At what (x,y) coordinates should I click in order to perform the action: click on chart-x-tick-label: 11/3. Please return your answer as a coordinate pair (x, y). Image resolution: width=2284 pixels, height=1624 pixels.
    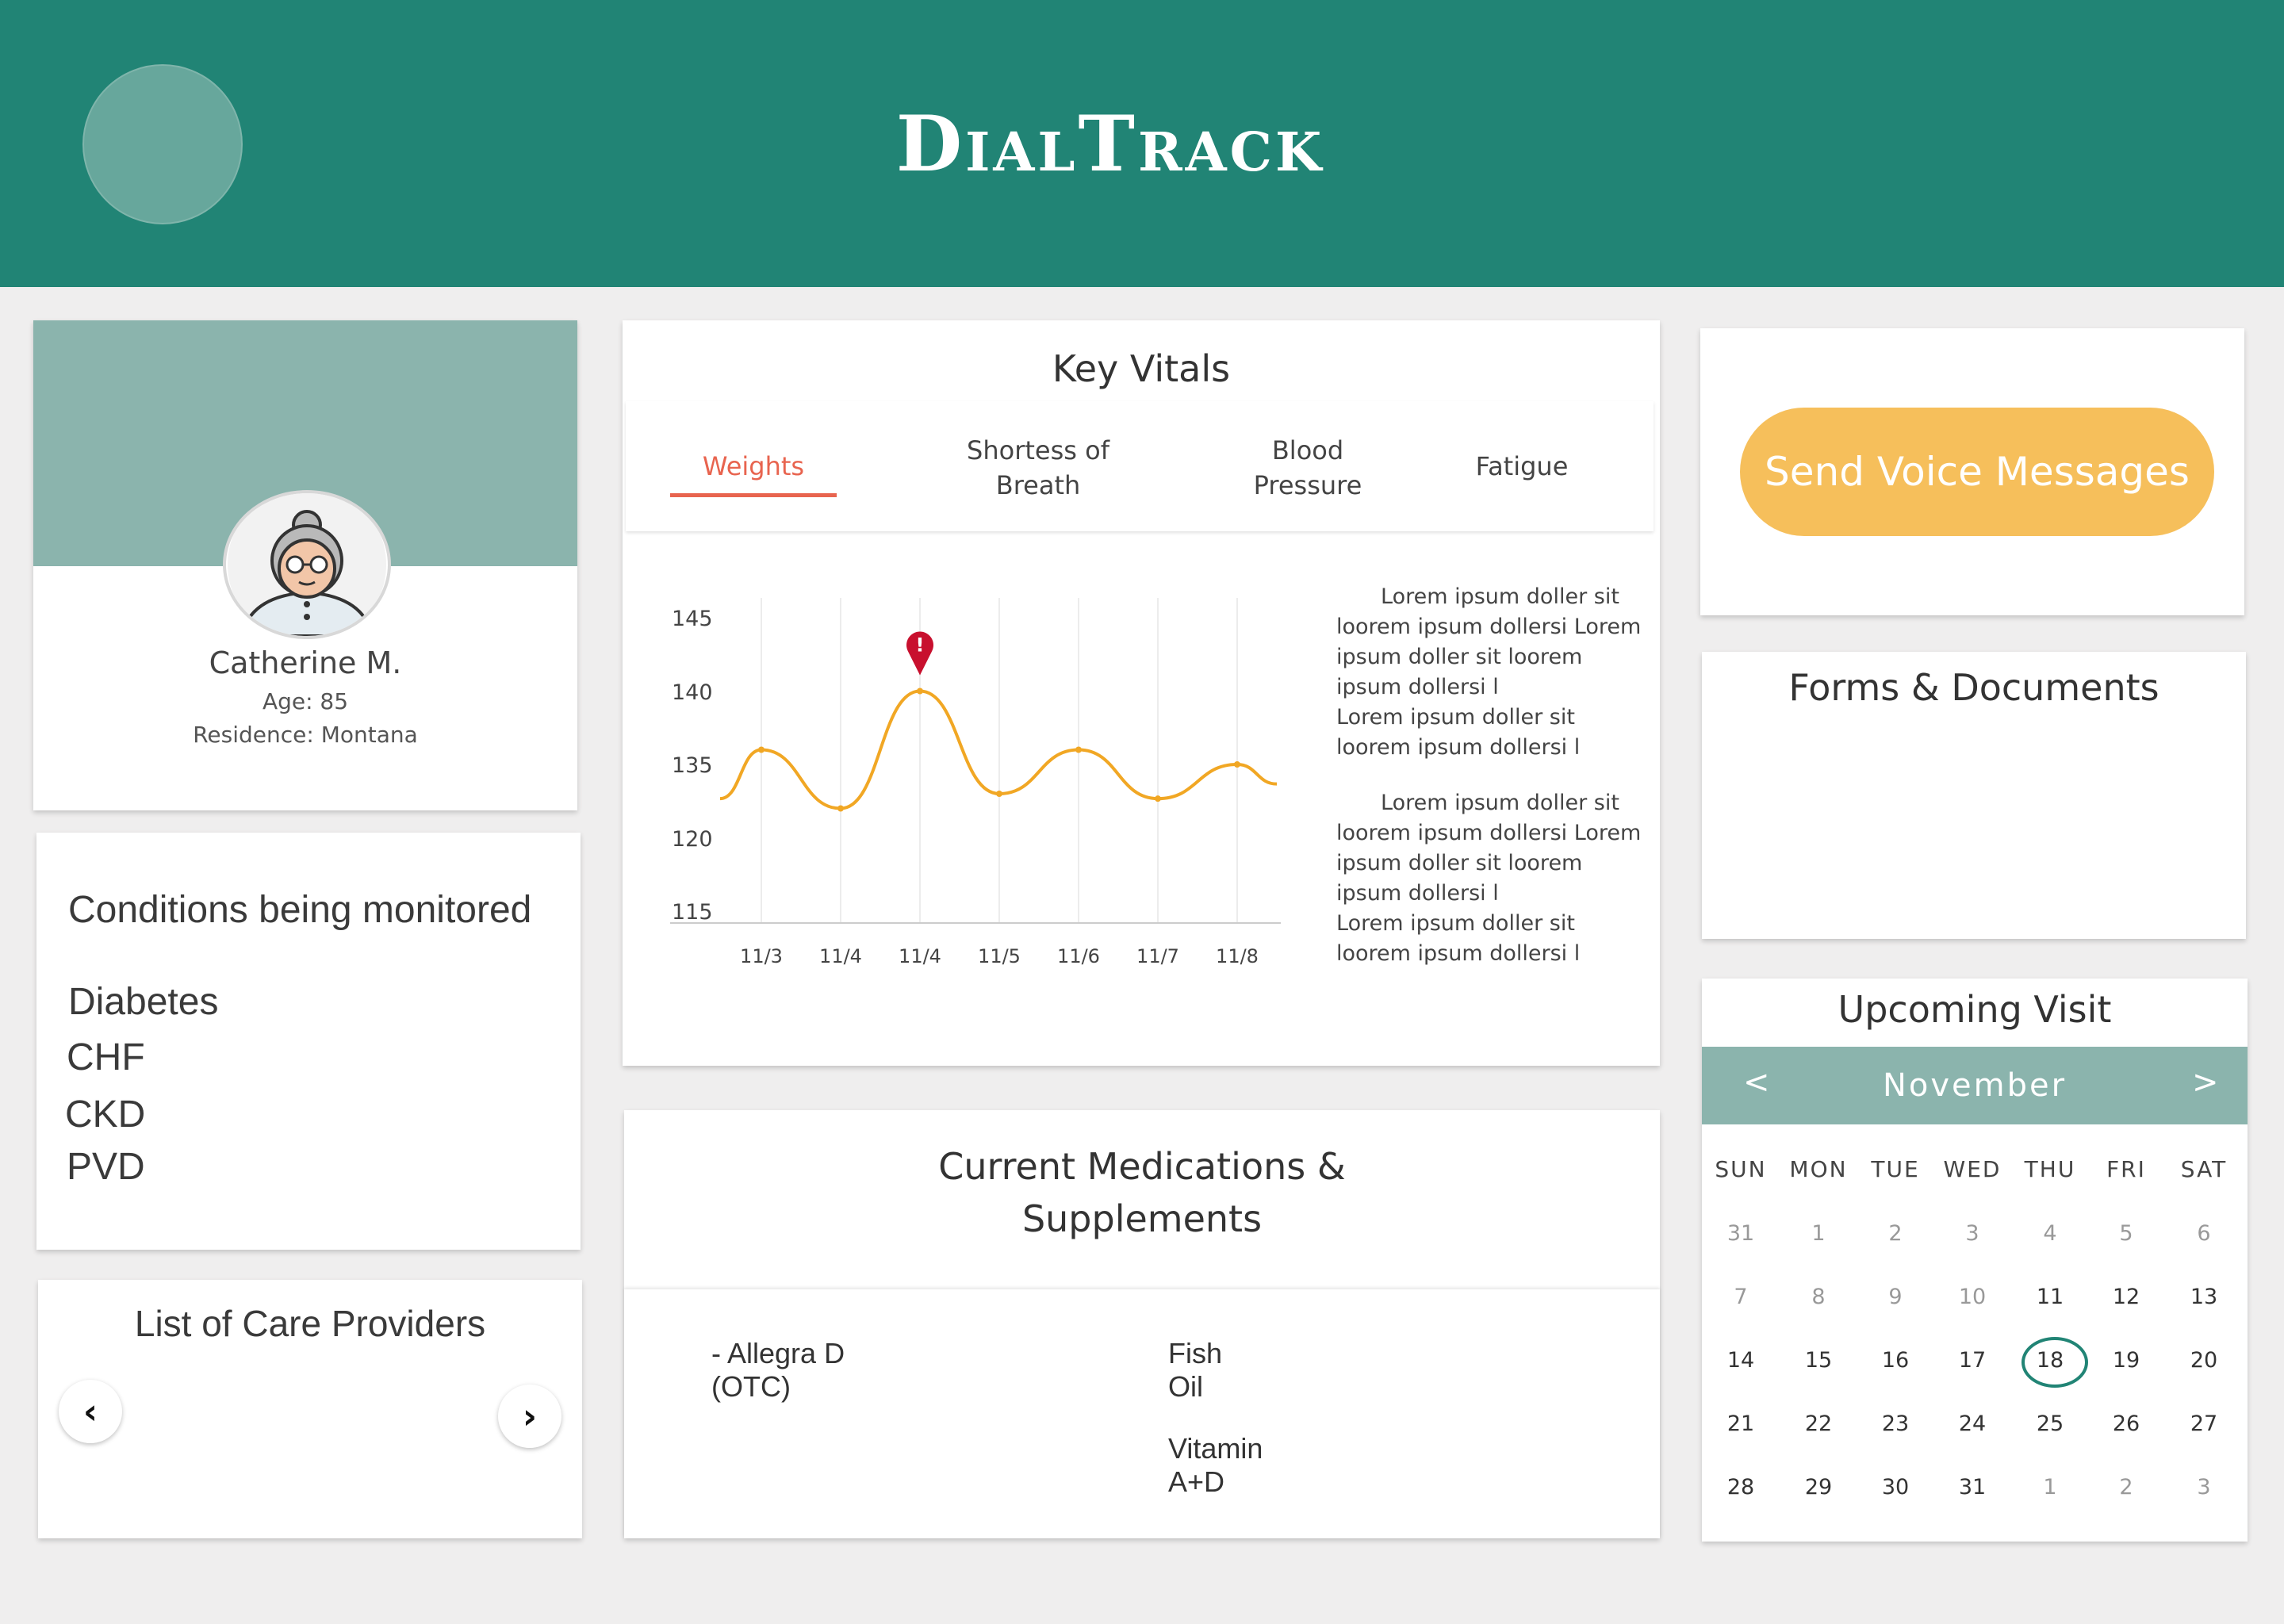
    Looking at the image, I should click on (761, 956).